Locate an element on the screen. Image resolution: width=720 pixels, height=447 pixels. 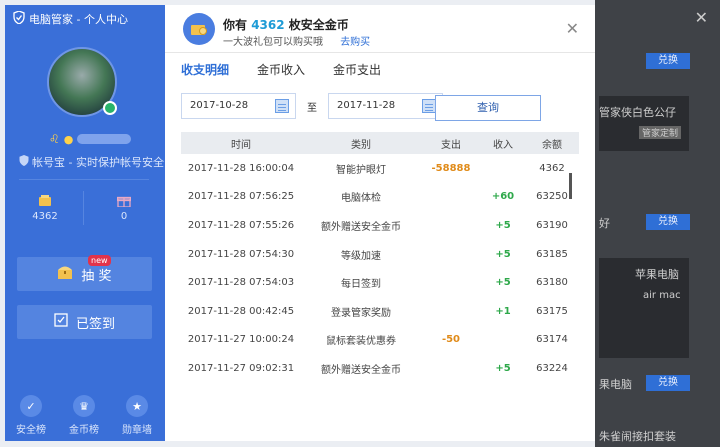
table-row: 2017-11-28 07:54:30 等级加速 +5 63185 is located at coordinates (380, 254).